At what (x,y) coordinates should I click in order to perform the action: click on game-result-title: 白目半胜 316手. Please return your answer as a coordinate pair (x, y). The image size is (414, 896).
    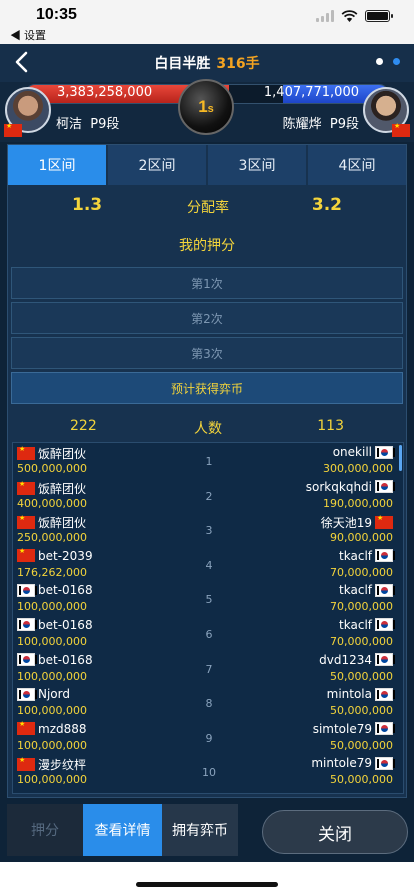
    Looking at the image, I should click on (207, 63).